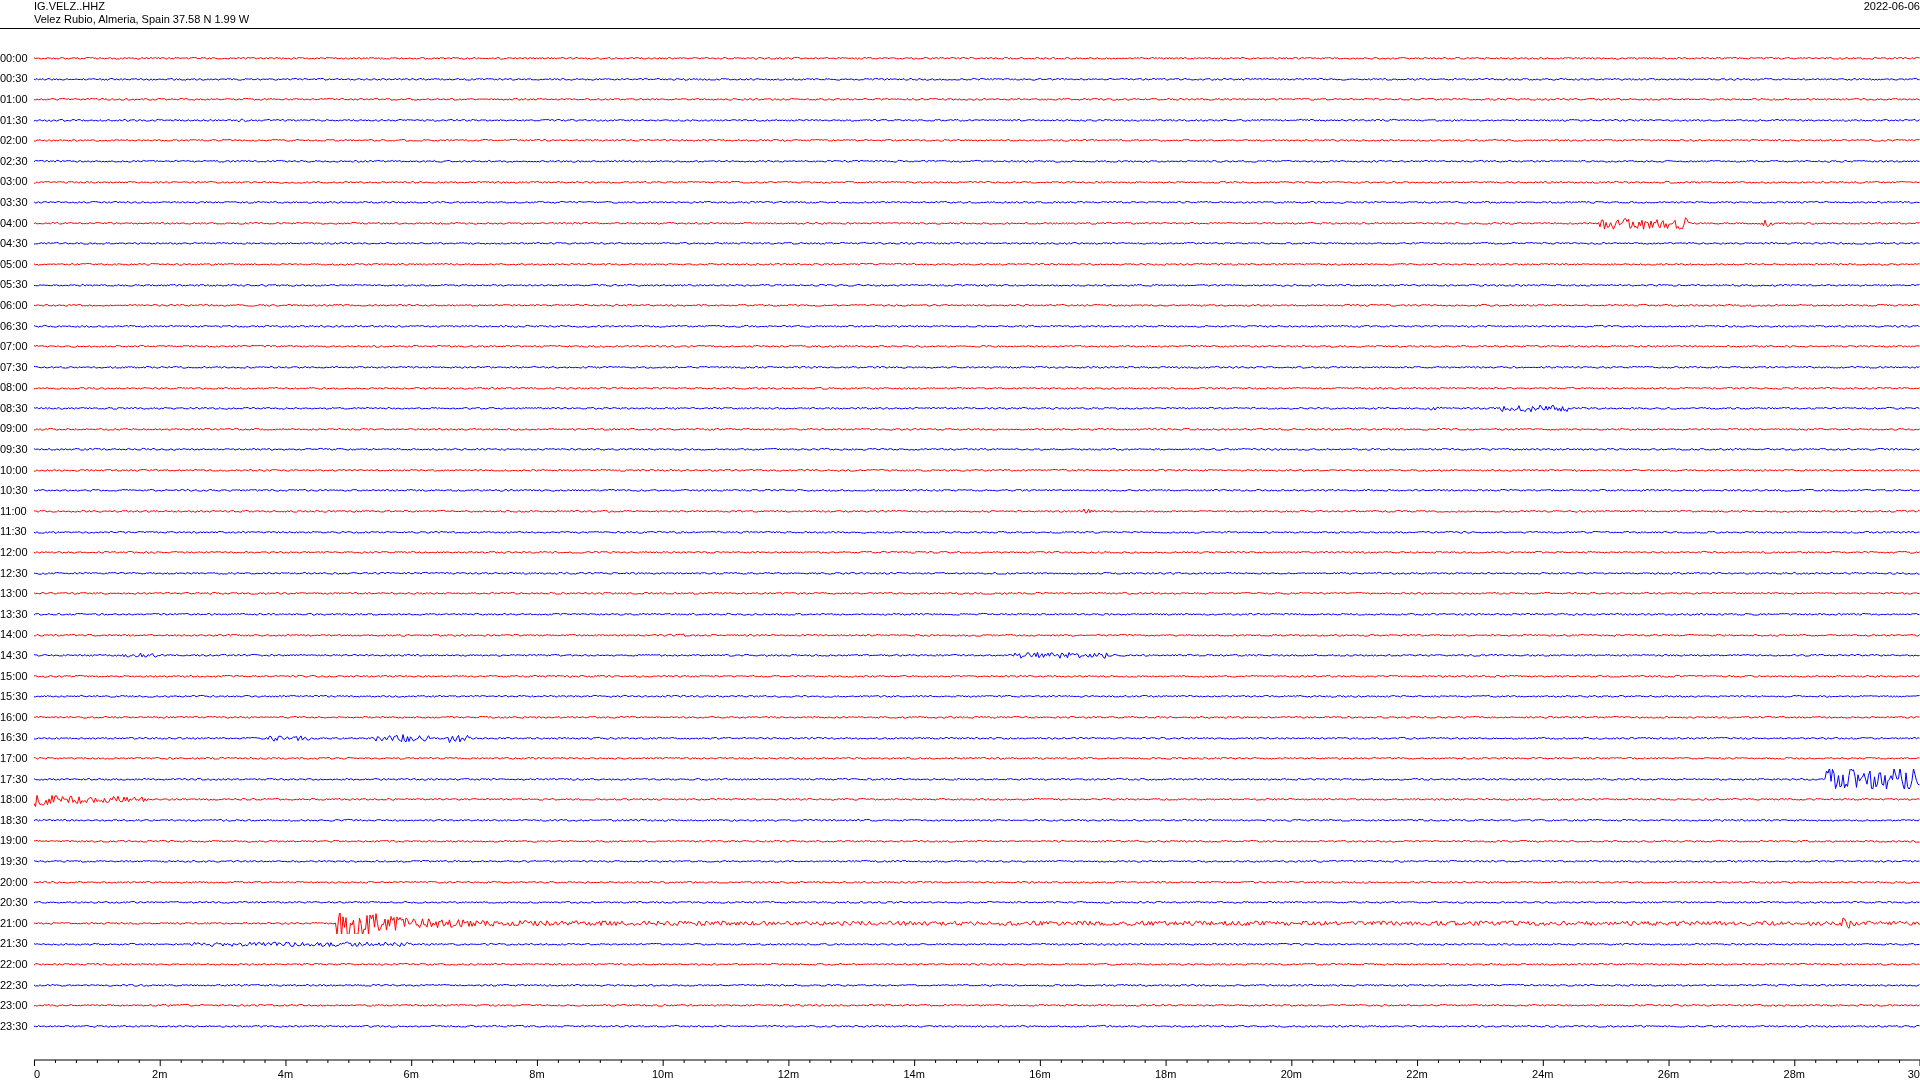  I want to click on time-label: 01:30, so click(14, 120).